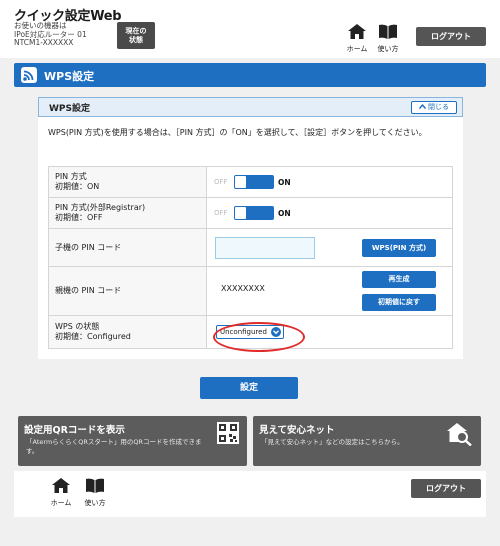 The image size is (500, 546). I want to click on collapse-label: 閉じる, so click(438, 107).